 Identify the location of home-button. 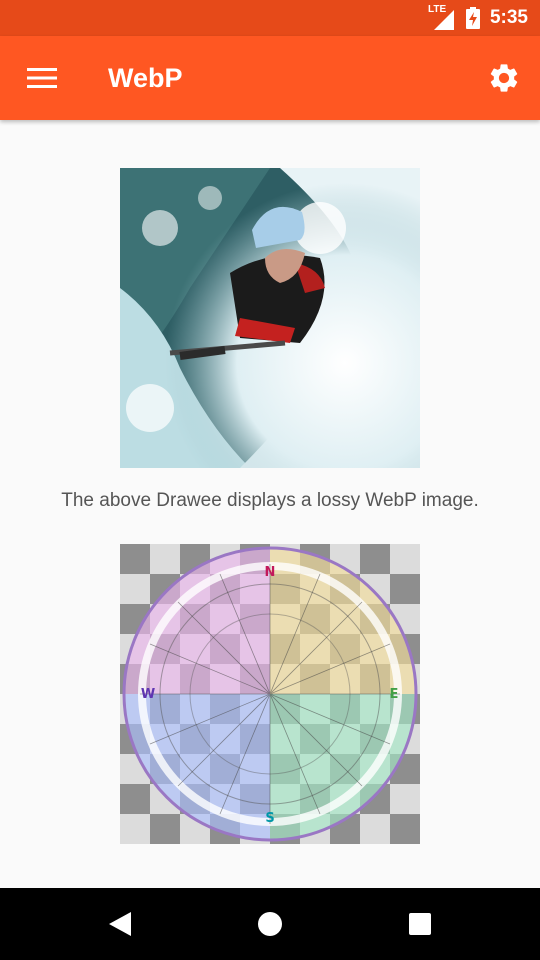
(270, 924).